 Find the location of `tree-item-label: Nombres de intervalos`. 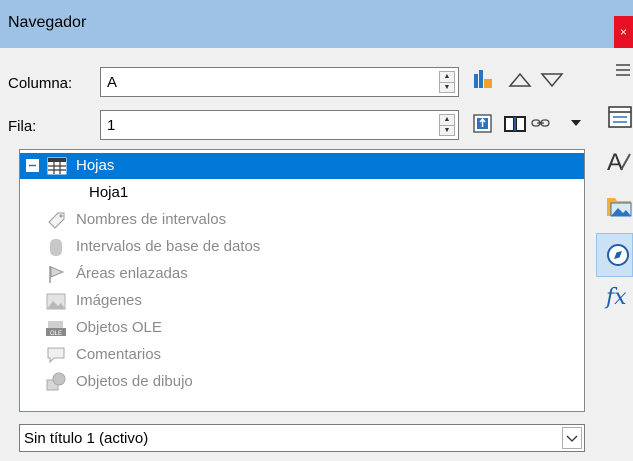

tree-item-label: Nombres de intervalos is located at coordinates (151, 219).